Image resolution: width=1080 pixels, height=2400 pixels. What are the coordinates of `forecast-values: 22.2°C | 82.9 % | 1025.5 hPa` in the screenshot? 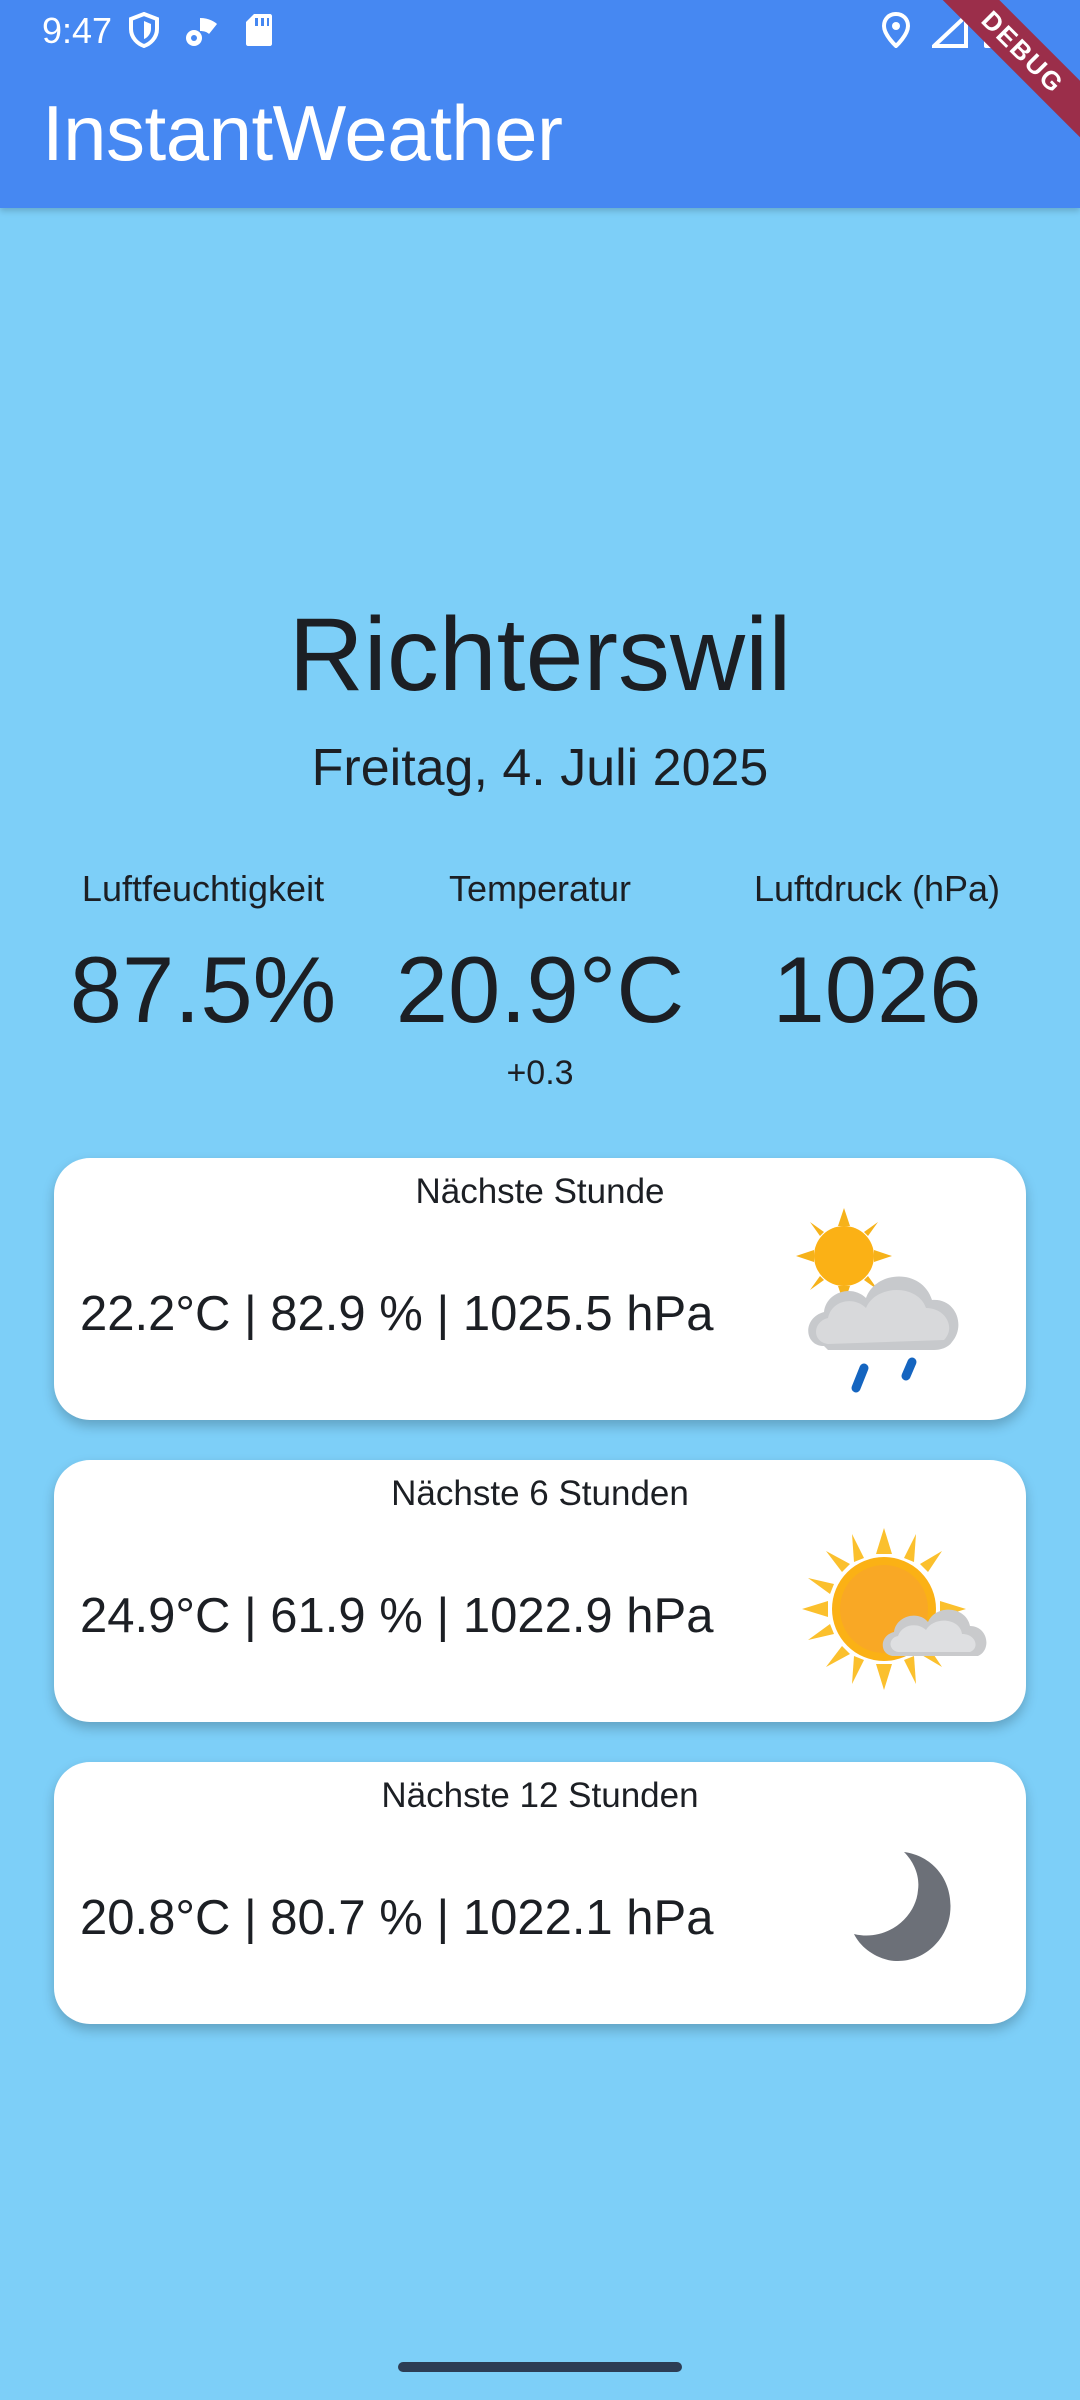 It's located at (397, 1314).